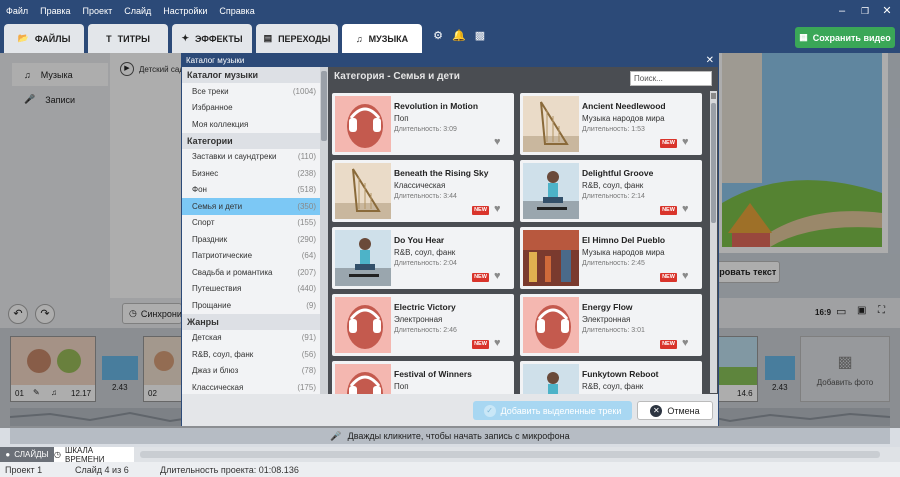 The height and width of the screenshot is (477, 900). I want to click on tracks-scrollbar, so click(713, 242).